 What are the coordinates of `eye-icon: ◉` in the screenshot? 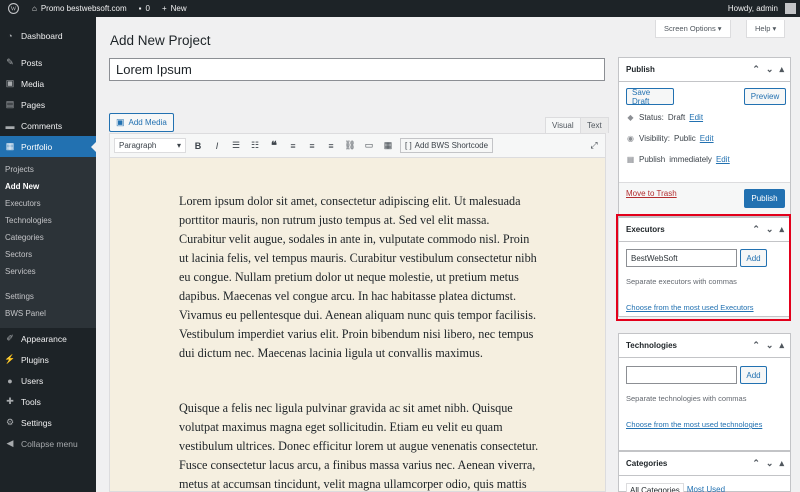 It's located at (630, 138).